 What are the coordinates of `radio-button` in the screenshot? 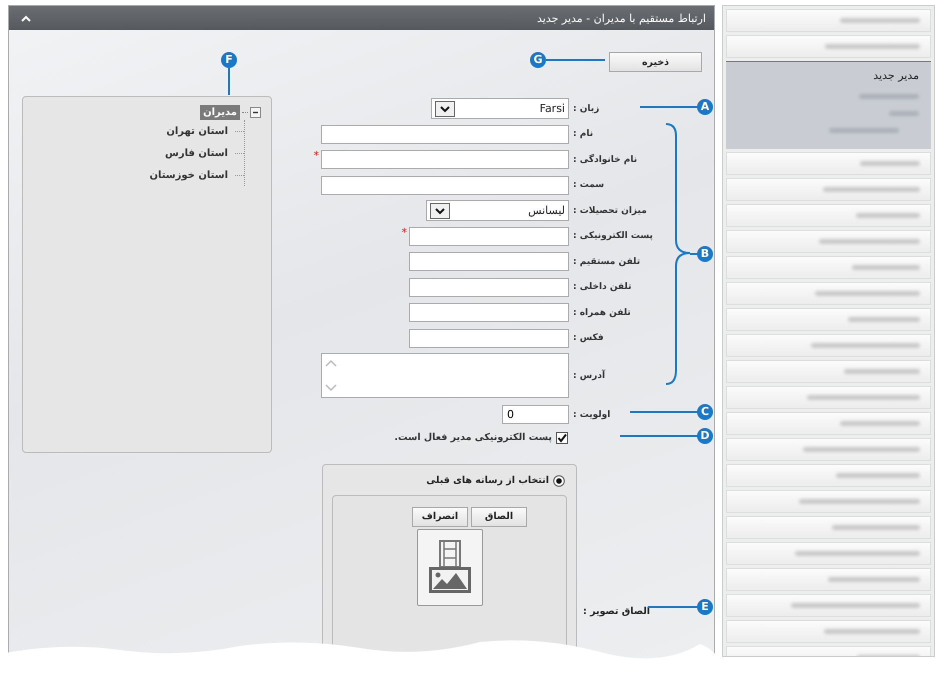 It's located at (559, 480).